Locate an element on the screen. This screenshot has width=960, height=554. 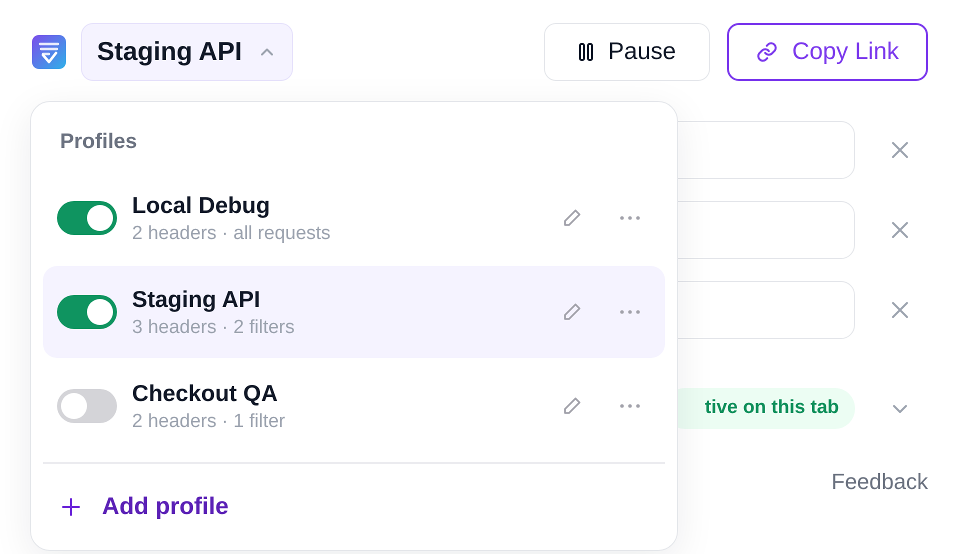
link-icon is located at coordinates (767, 51).